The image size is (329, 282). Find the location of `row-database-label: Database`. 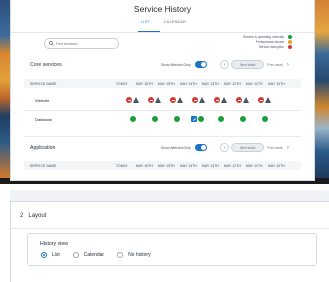

row-database-label: Database is located at coordinates (44, 119).